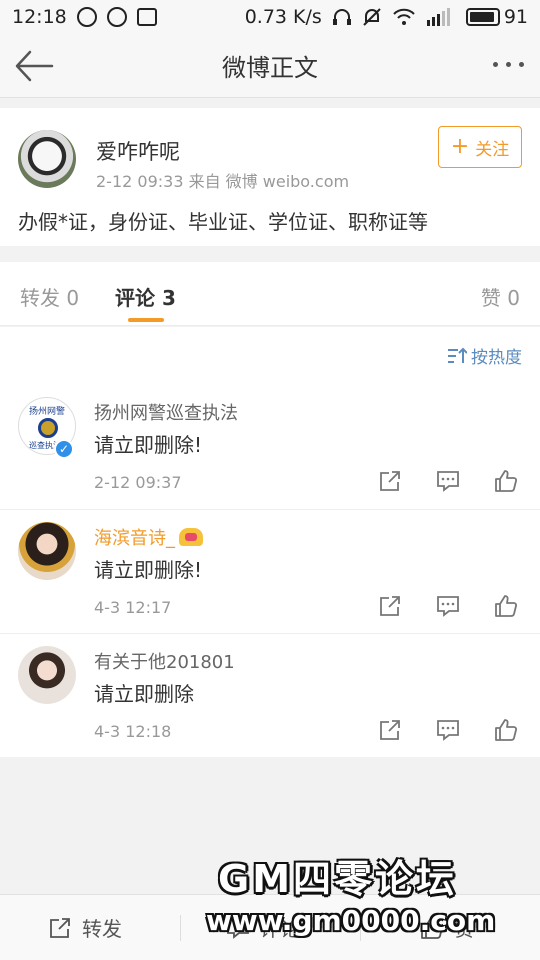  Describe the element at coordinates (60, 927) in the screenshot. I see `repost-icon` at that location.